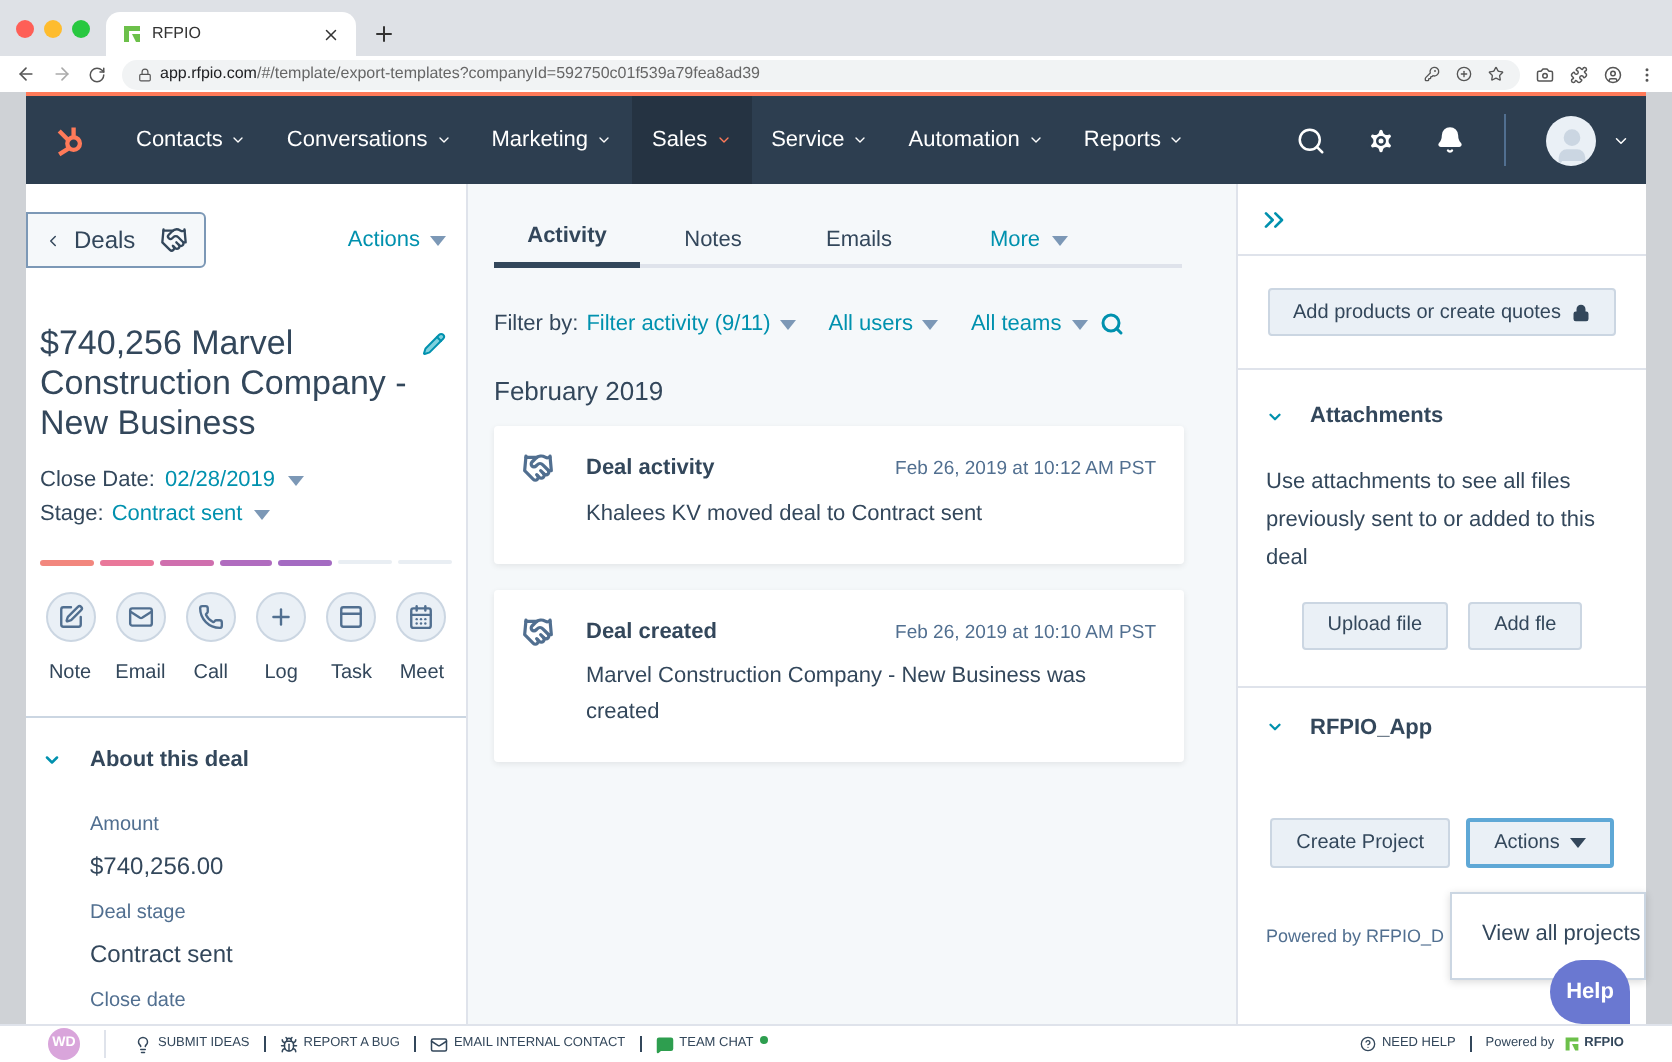  I want to click on mail-icon, so click(140, 617).